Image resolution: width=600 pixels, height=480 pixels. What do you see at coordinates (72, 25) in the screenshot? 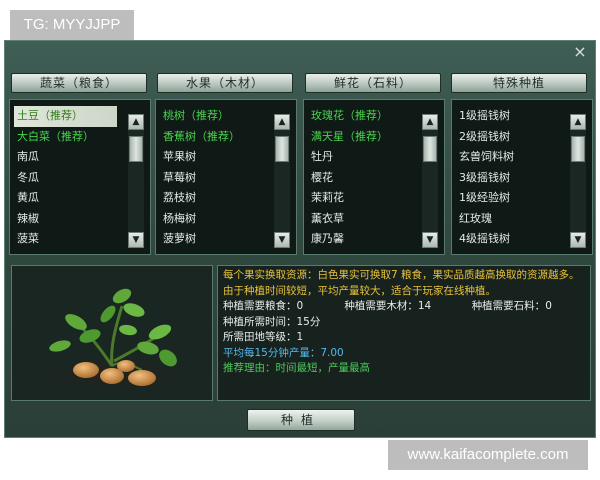
I see `watermark-top: TG: MYYJJPP` at bounding box center [72, 25].